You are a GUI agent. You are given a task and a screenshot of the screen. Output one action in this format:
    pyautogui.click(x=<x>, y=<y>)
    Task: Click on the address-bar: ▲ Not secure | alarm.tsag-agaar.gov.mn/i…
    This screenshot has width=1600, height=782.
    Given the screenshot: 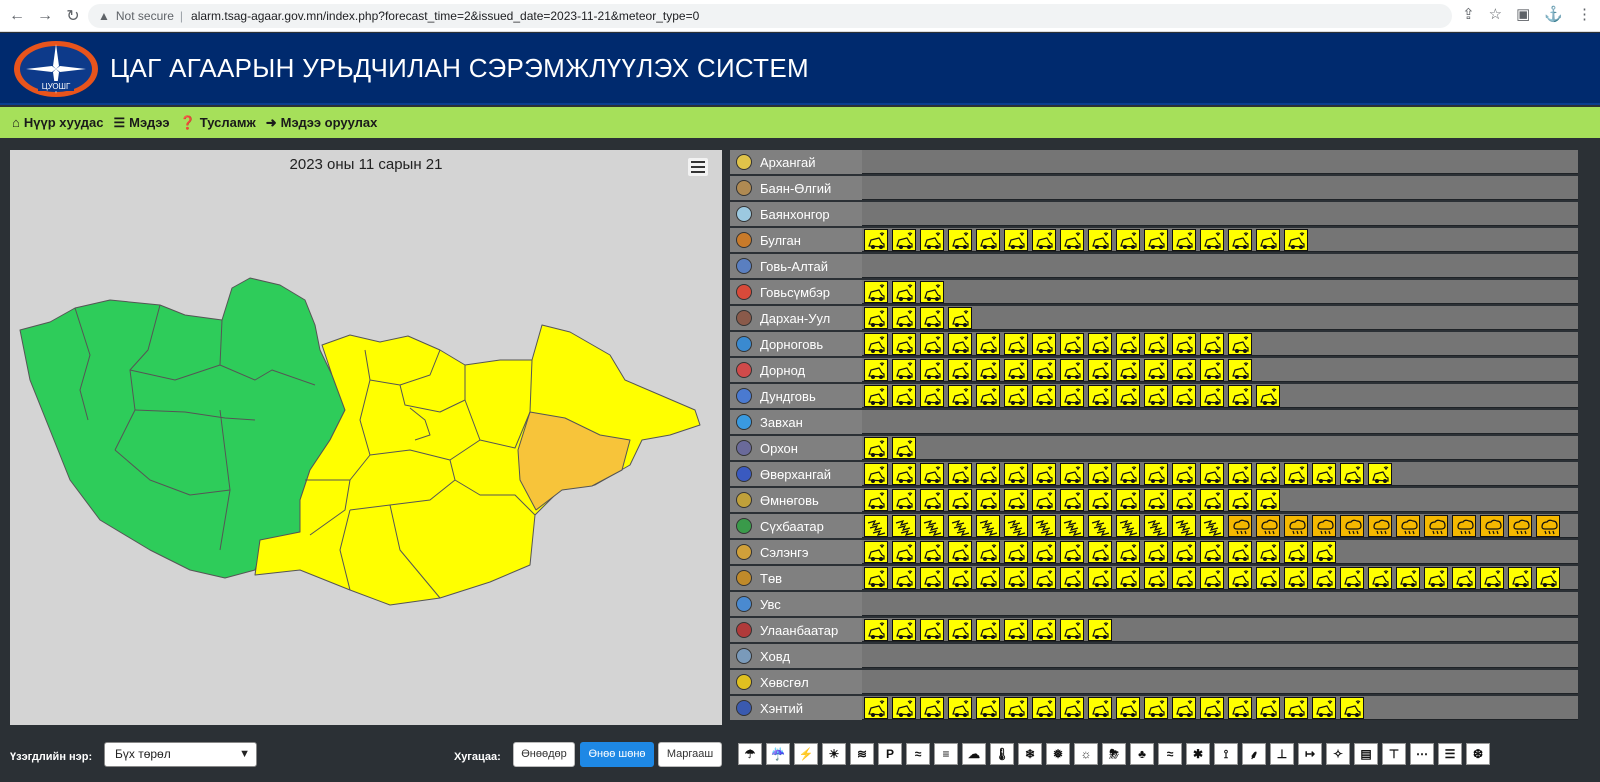 What is the action you would take?
    pyautogui.click(x=770, y=16)
    